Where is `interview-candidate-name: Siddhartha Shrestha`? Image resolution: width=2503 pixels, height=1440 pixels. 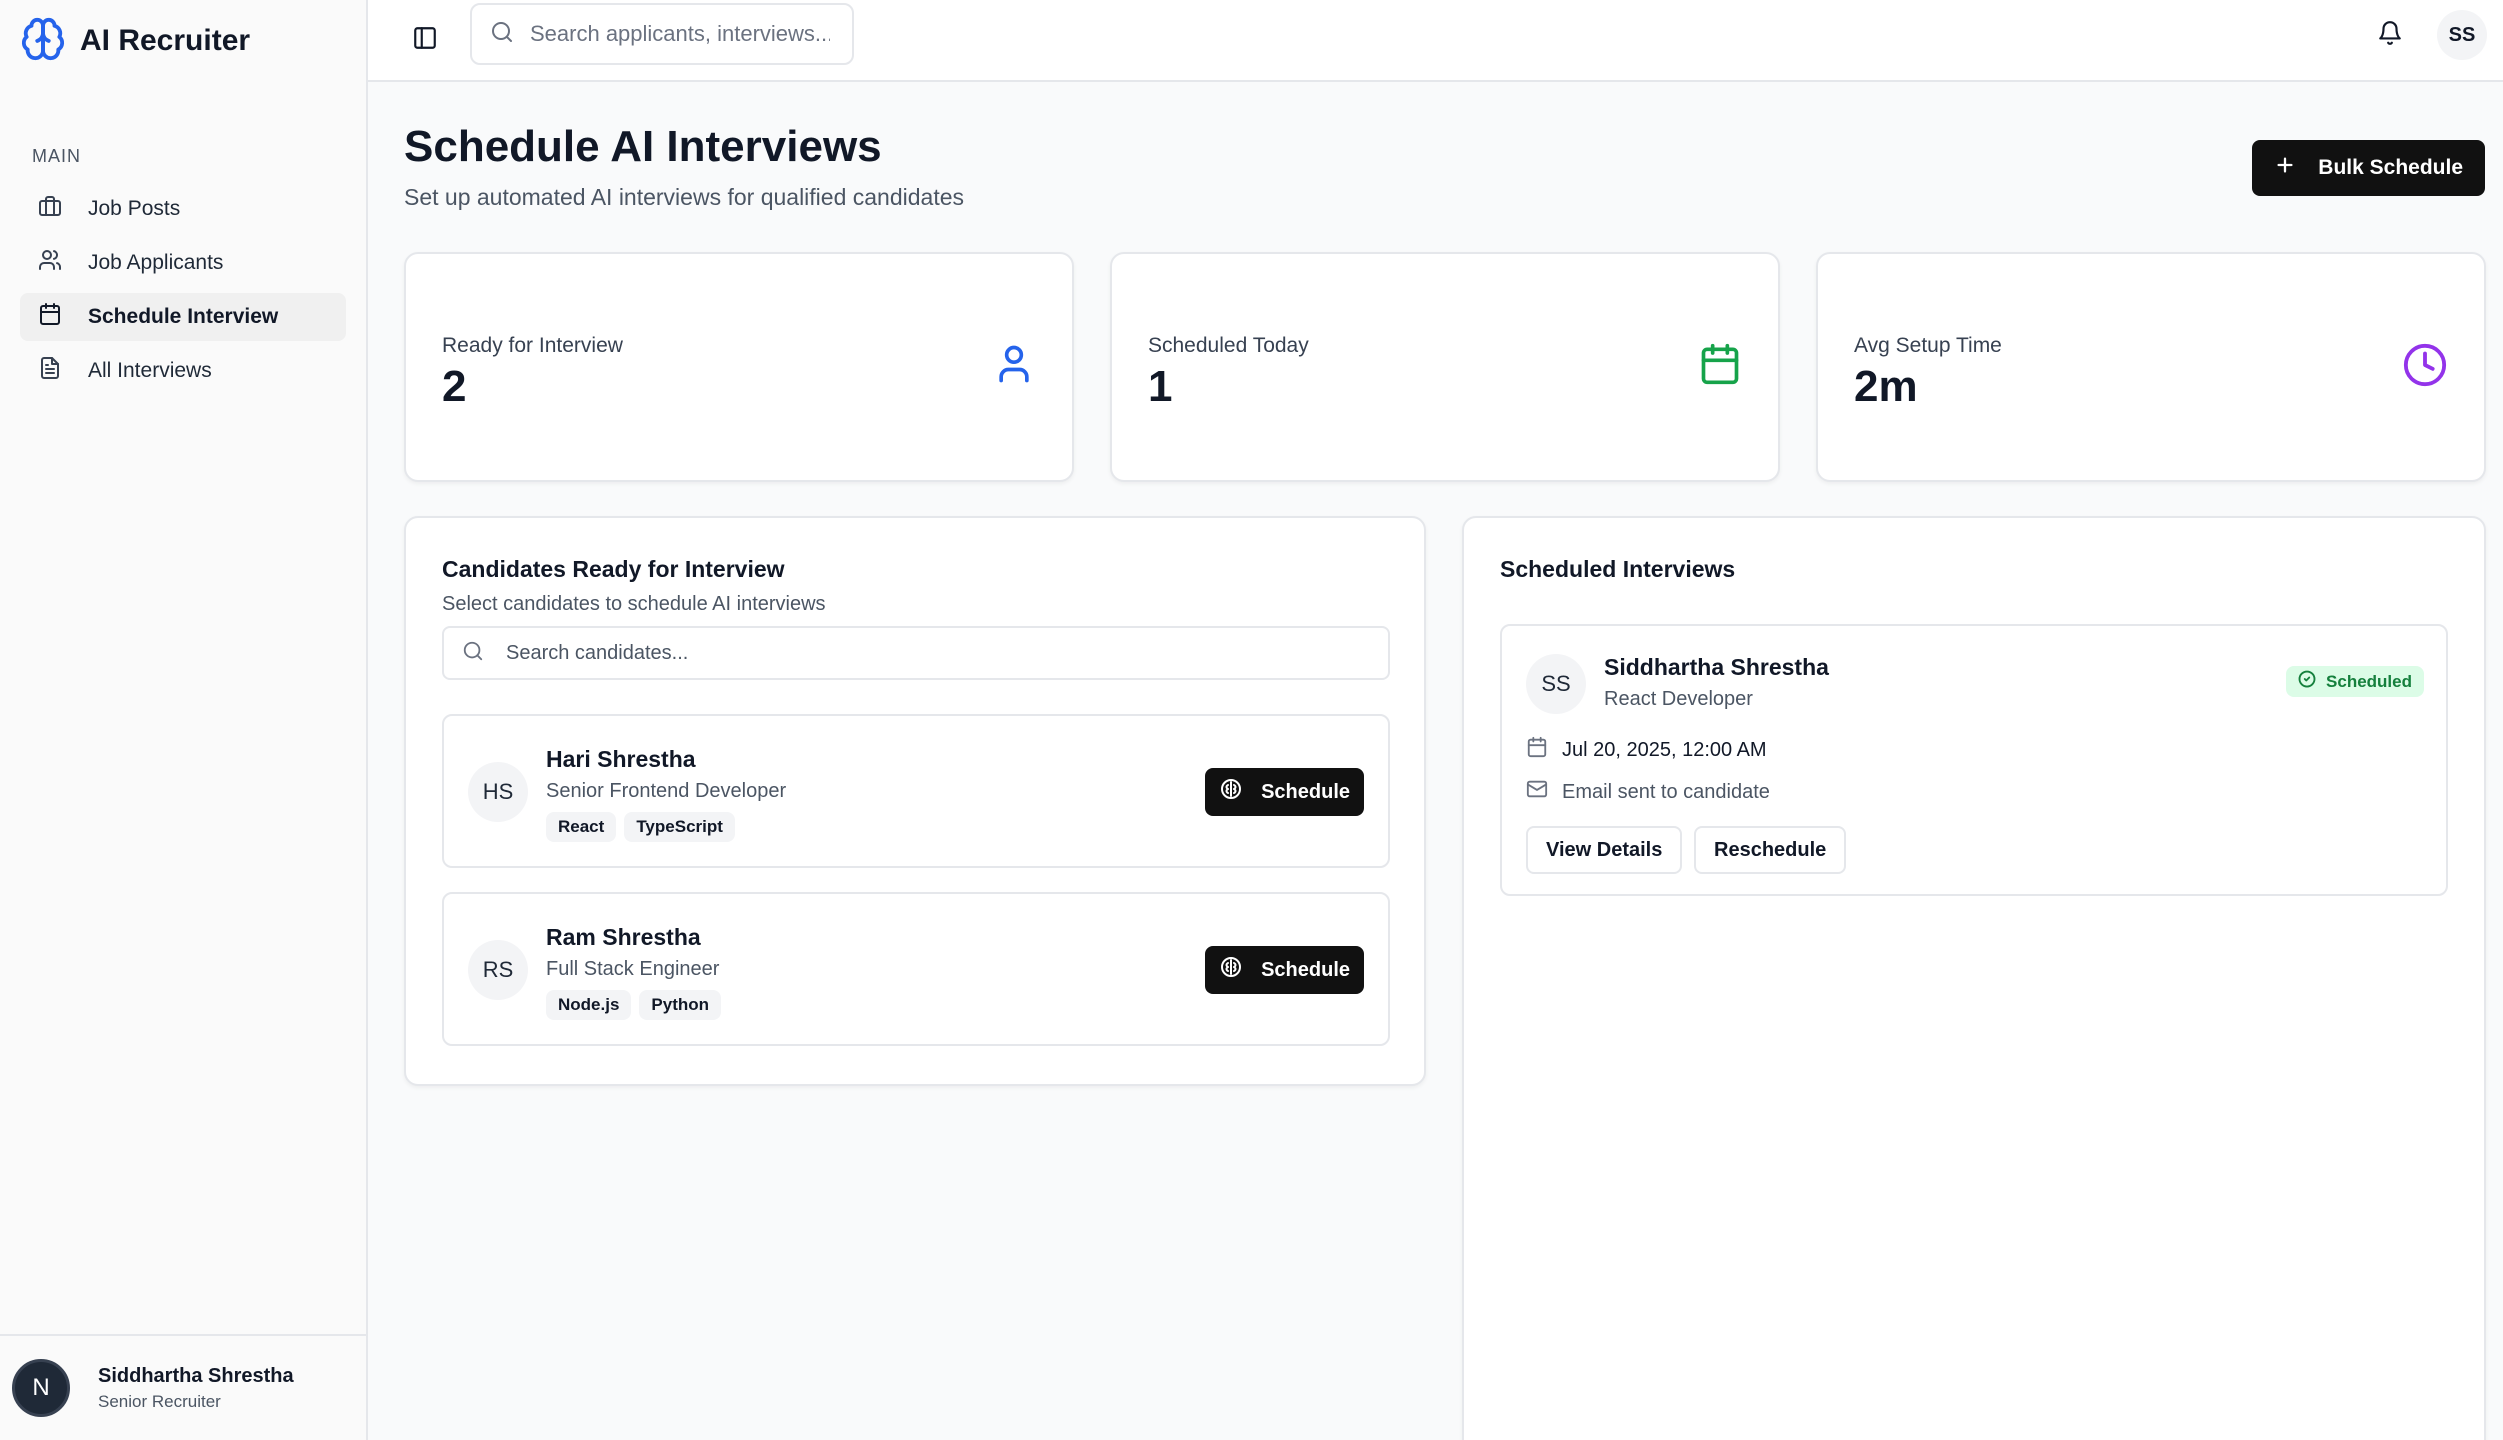 interview-candidate-name: Siddhartha Shrestha is located at coordinates (1716, 667).